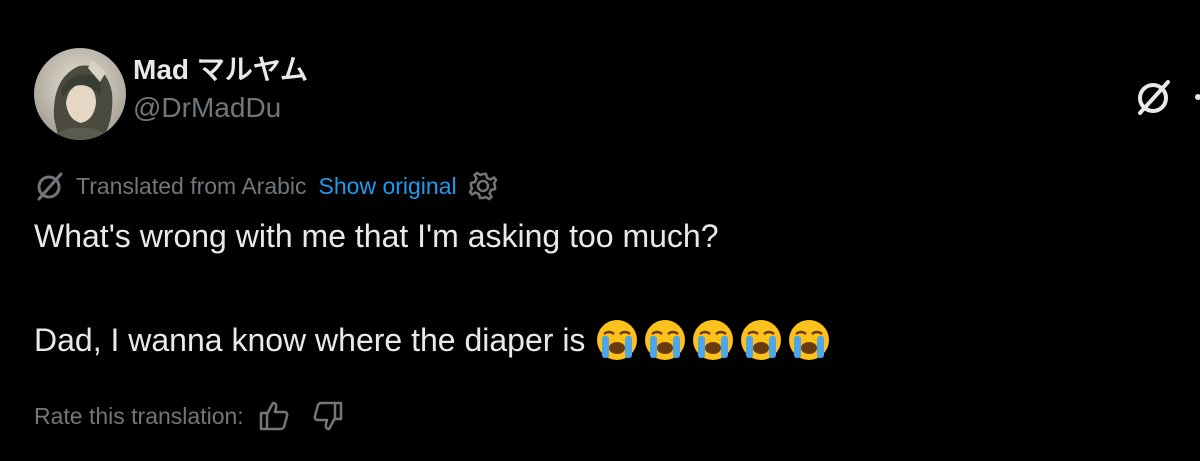 Image resolution: width=1200 pixels, height=461 pixels. I want to click on emoji-group, so click(715, 340).